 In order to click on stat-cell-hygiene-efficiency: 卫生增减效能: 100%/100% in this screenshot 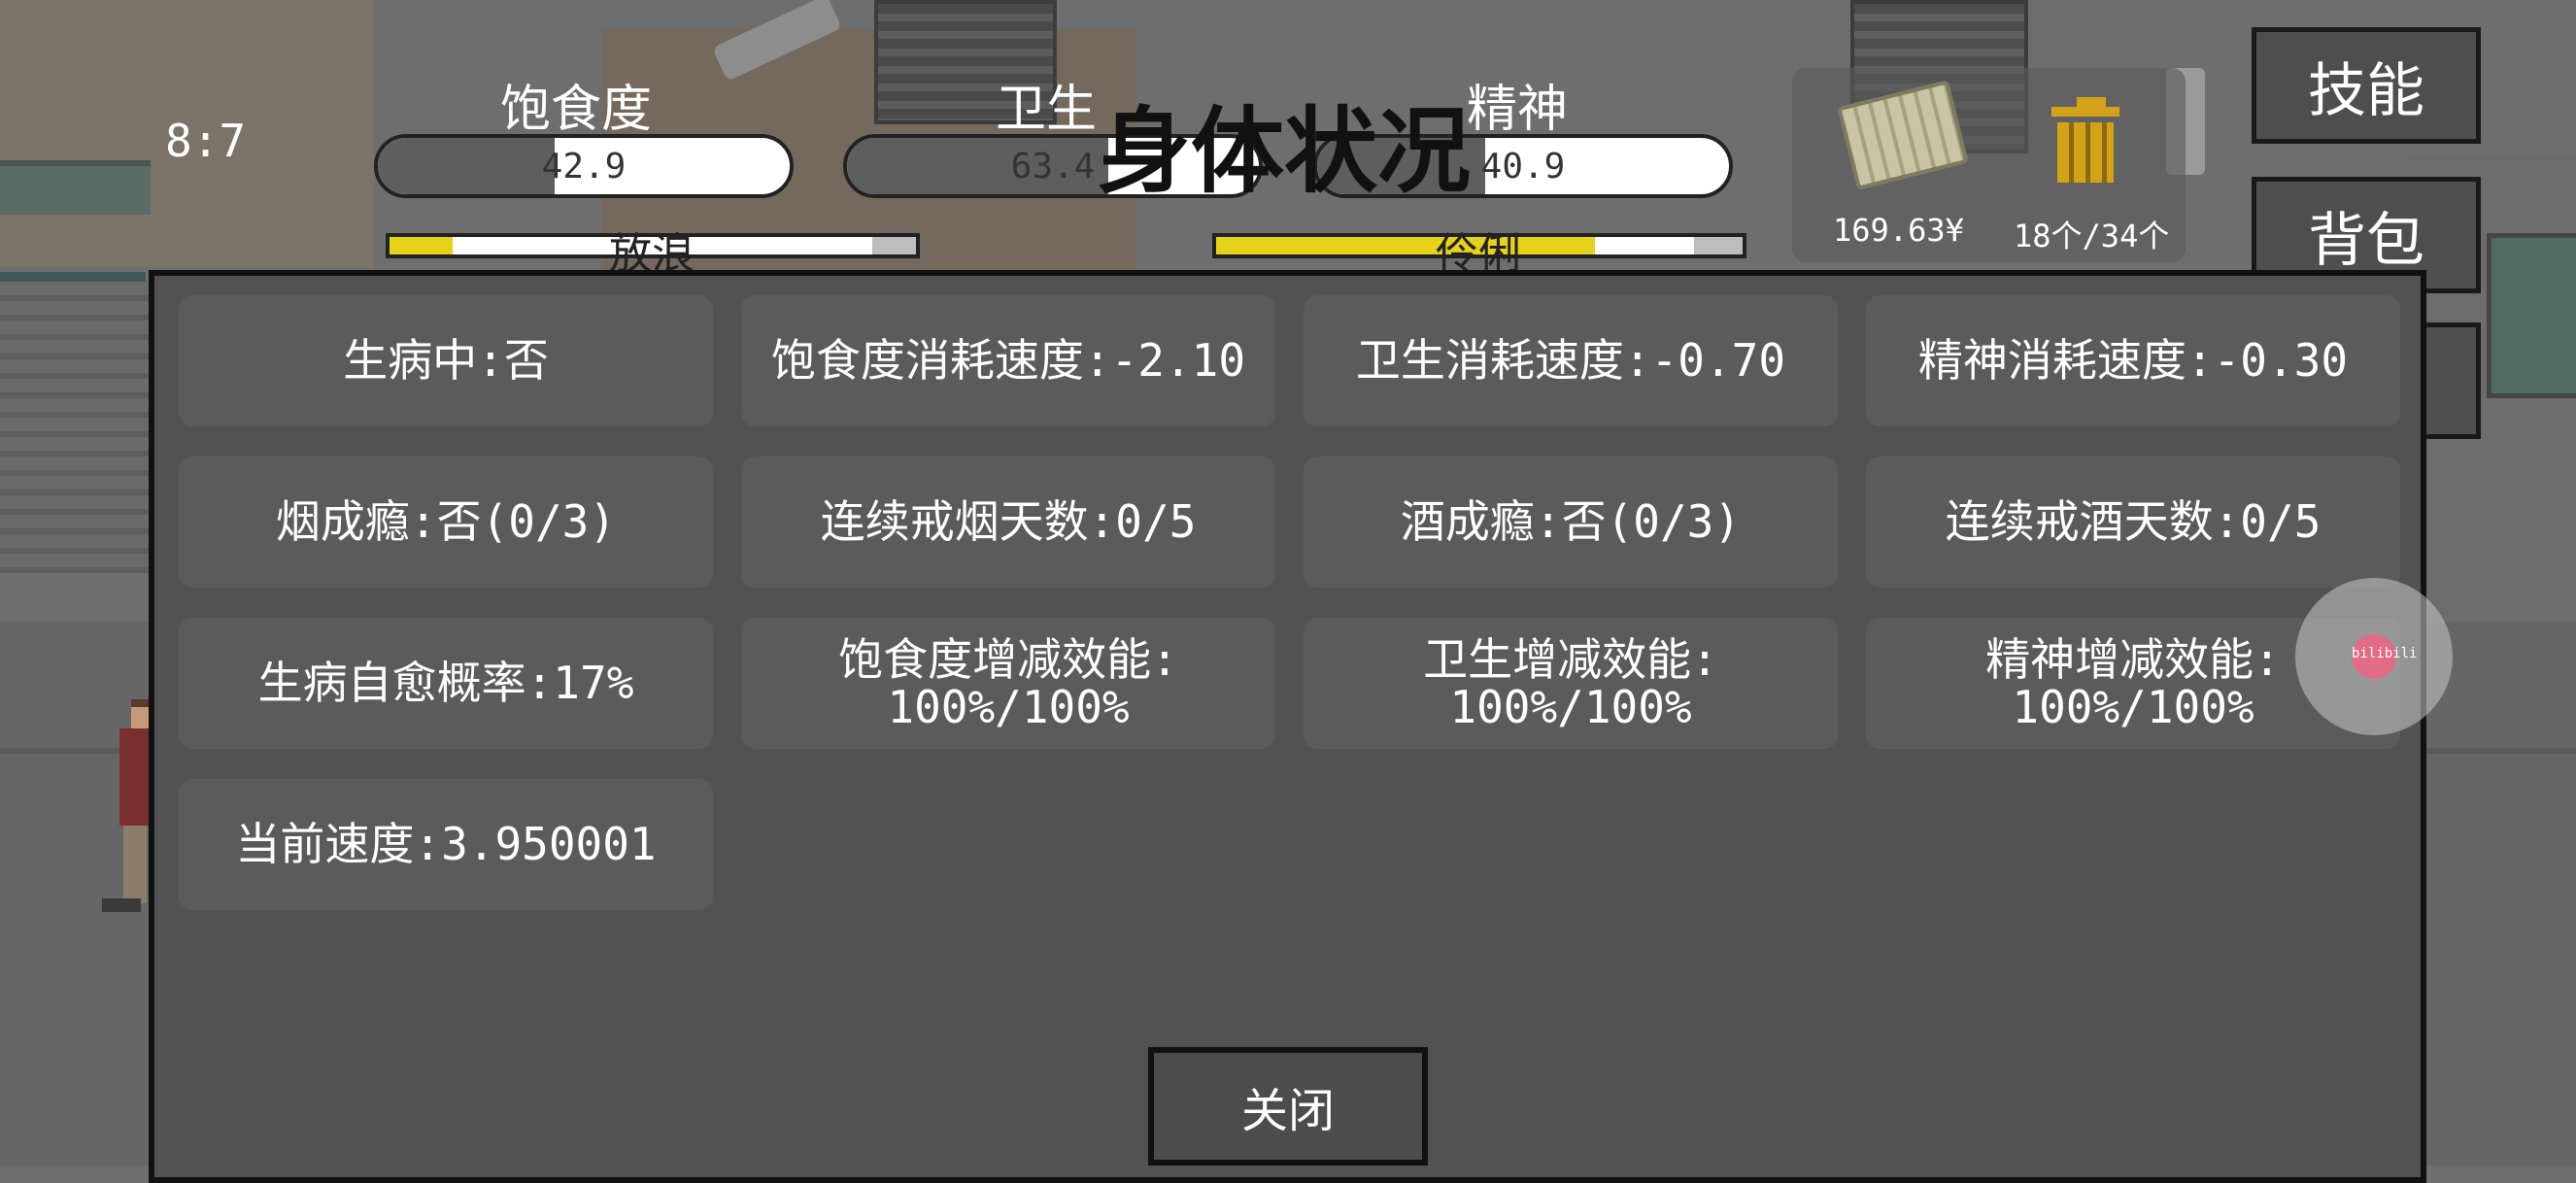, I will do `click(1571, 683)`.